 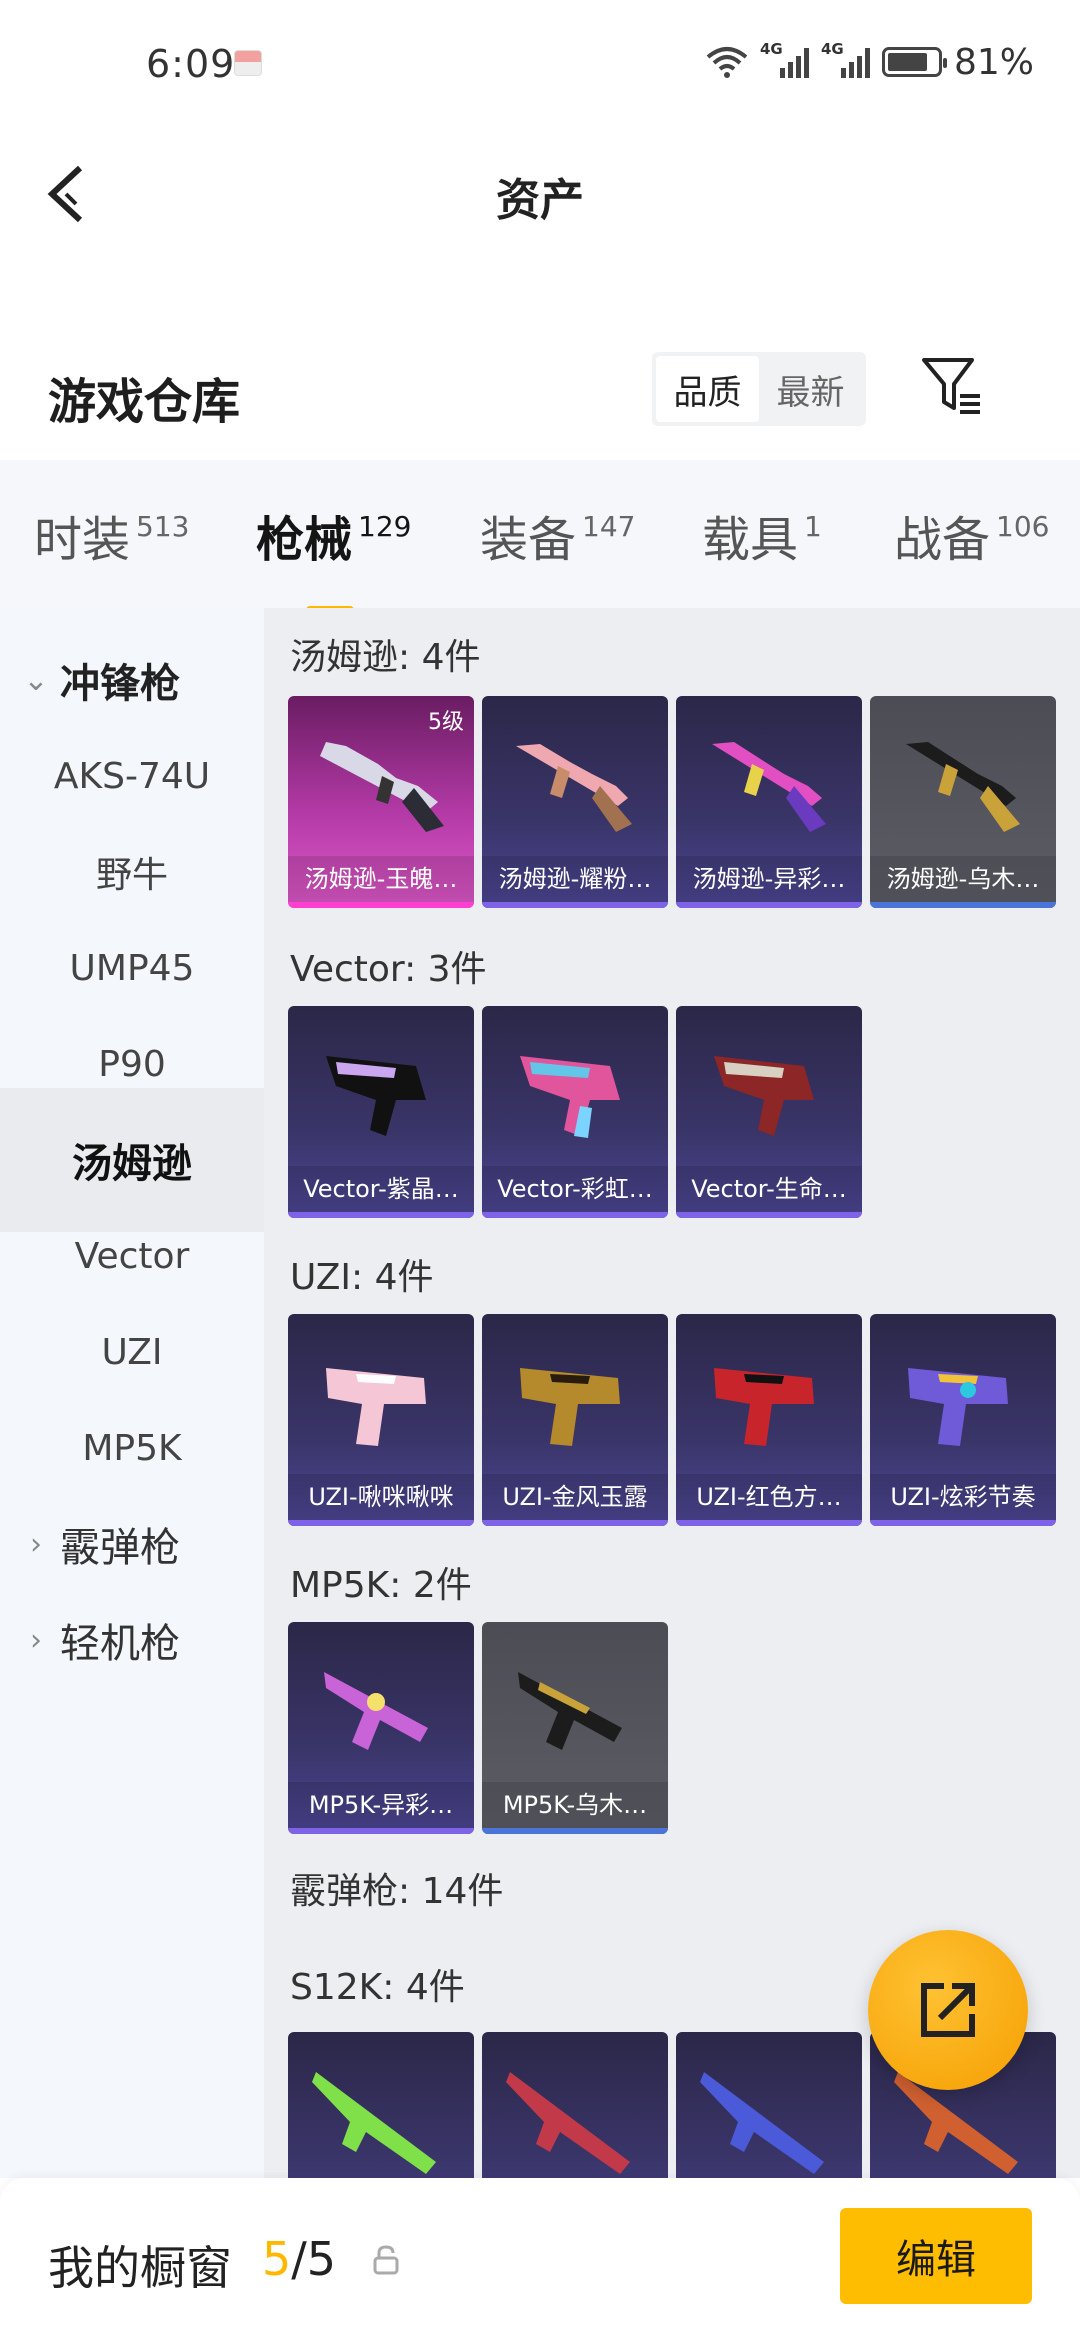 I want to click on tab-firearms: 枪械 129, so click(x=333, y=557).